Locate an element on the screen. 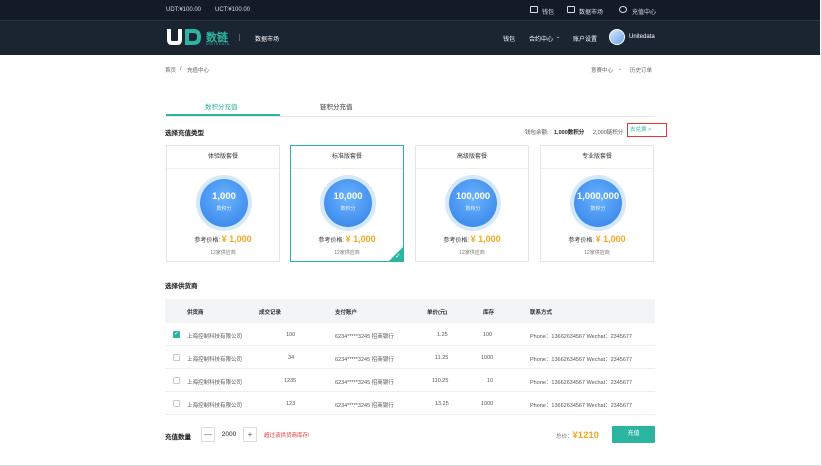  wallet-chain-points: 2,000链积分 is located at coordinates (608, 133).